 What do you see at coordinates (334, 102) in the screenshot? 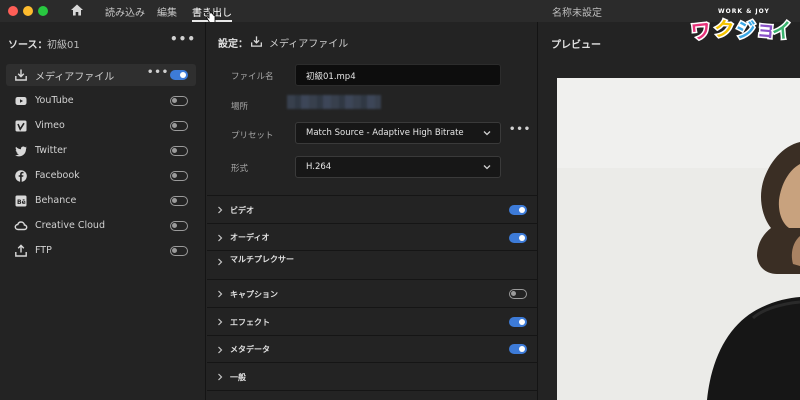
I see `location-path` at bounding box center [334, 102].